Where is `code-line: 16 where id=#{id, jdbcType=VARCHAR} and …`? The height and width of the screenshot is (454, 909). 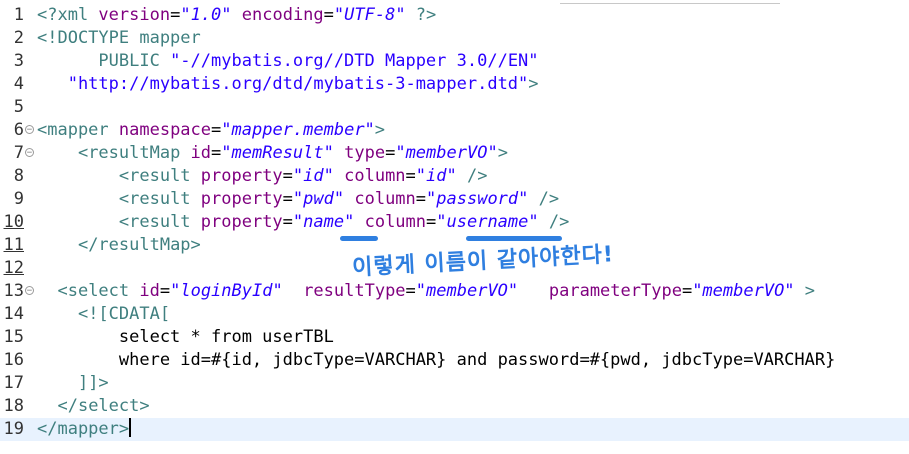
code-line: 16 where id=#{id, jdbcType=VARCHAR} and … is located at coordinates (454, 360).